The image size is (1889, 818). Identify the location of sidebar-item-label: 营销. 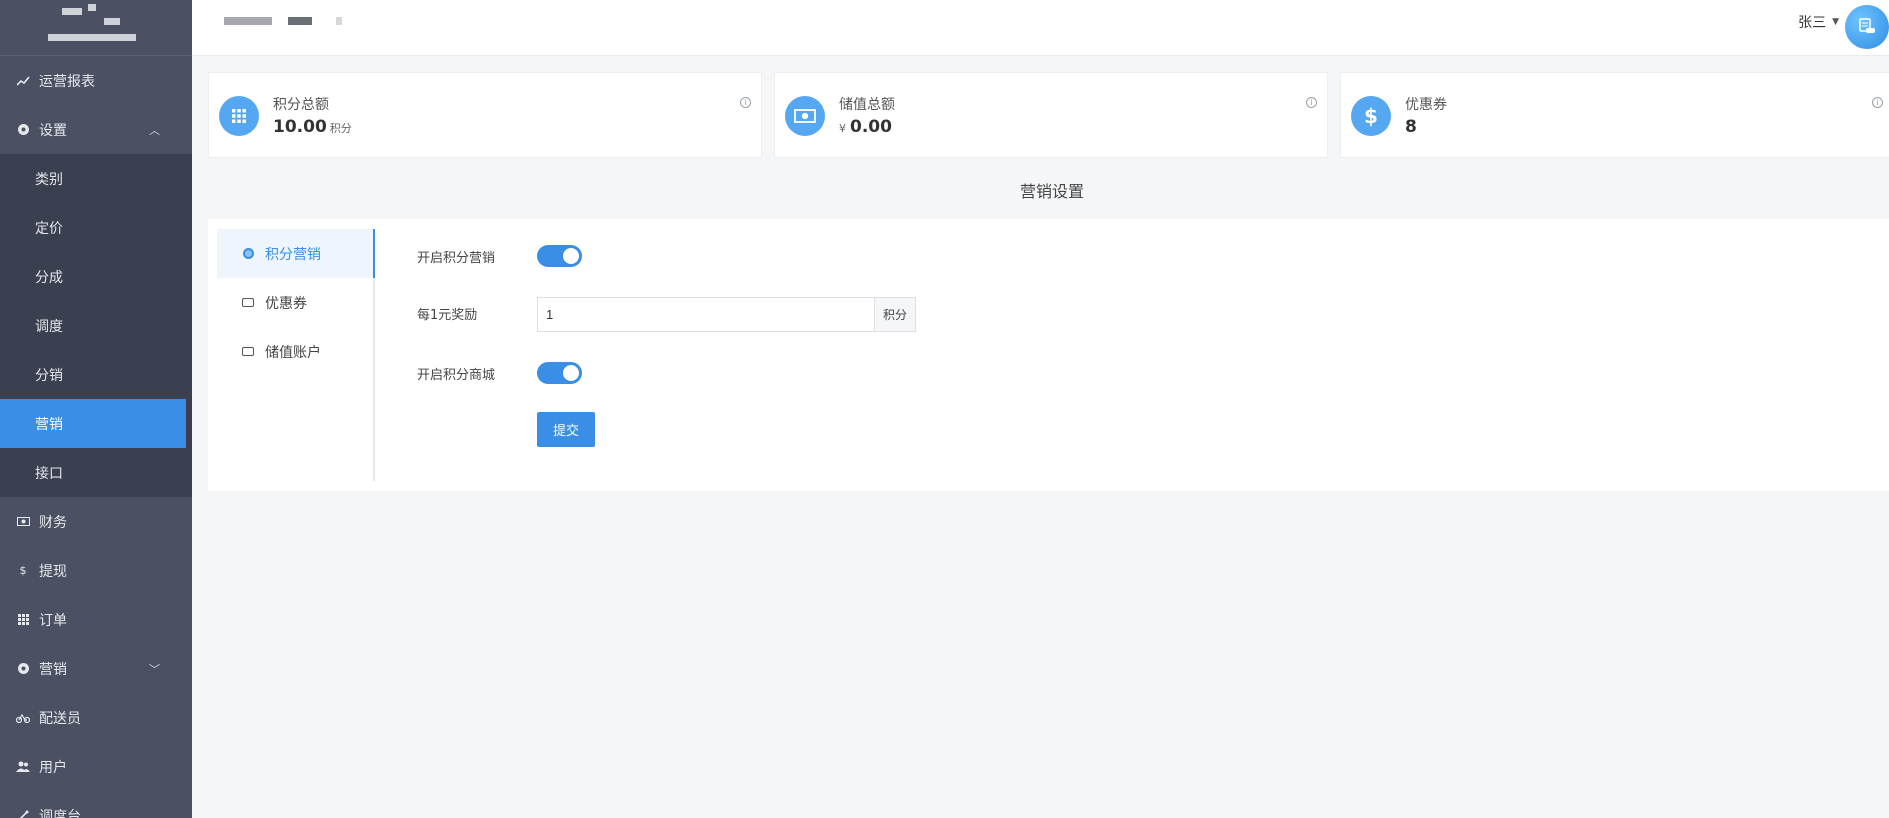
(53, 669).